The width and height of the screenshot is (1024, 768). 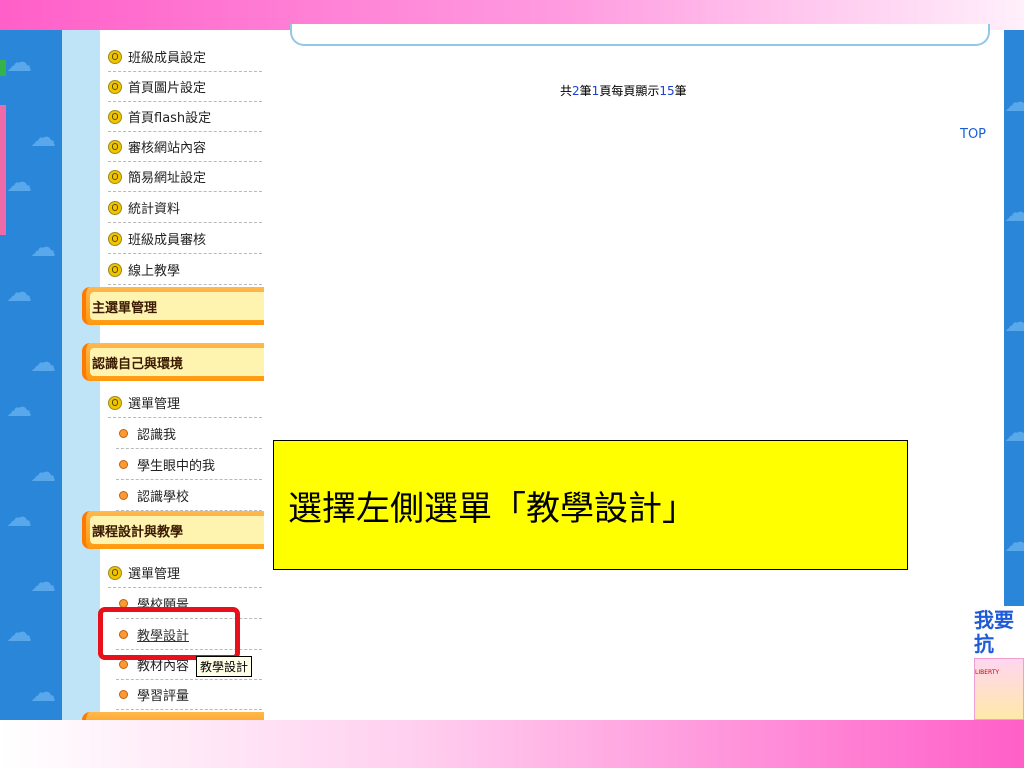 What do you see at coordinates (667, 91) in the screenshot?
I see `paging-per-page: 15` at bounding box center [667, 91].